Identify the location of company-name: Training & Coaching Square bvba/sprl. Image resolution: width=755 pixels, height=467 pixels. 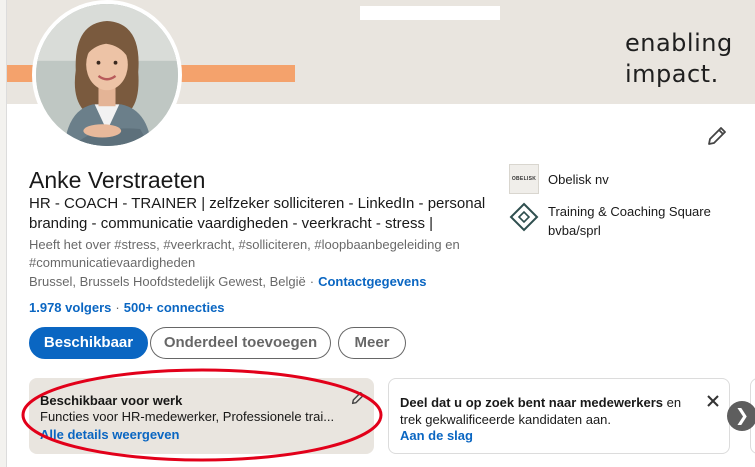
(629, 221).